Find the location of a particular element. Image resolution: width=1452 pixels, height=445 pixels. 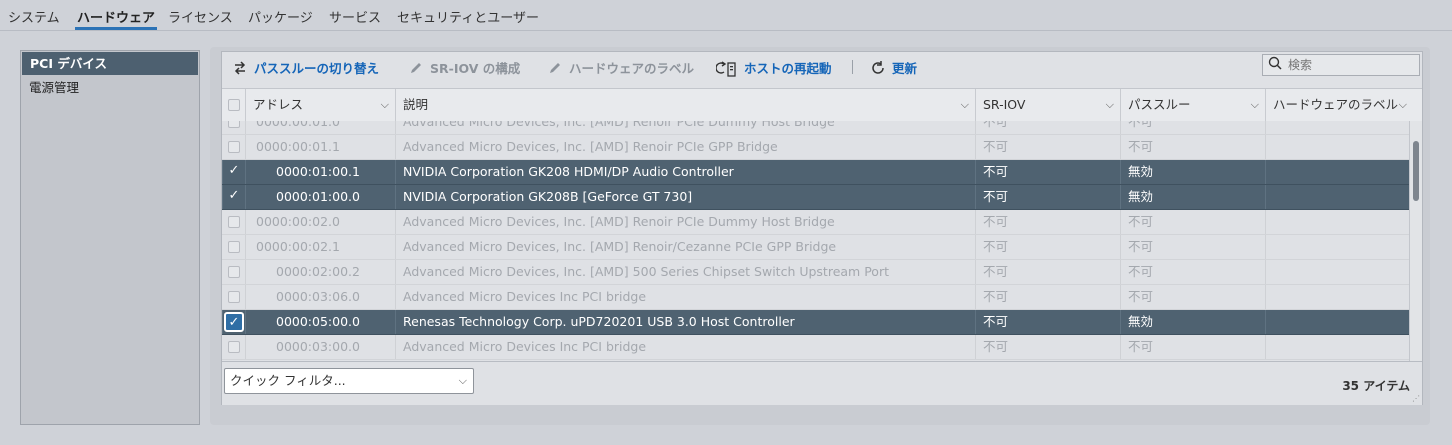

header-select-all is located at coordinates (233, 105).